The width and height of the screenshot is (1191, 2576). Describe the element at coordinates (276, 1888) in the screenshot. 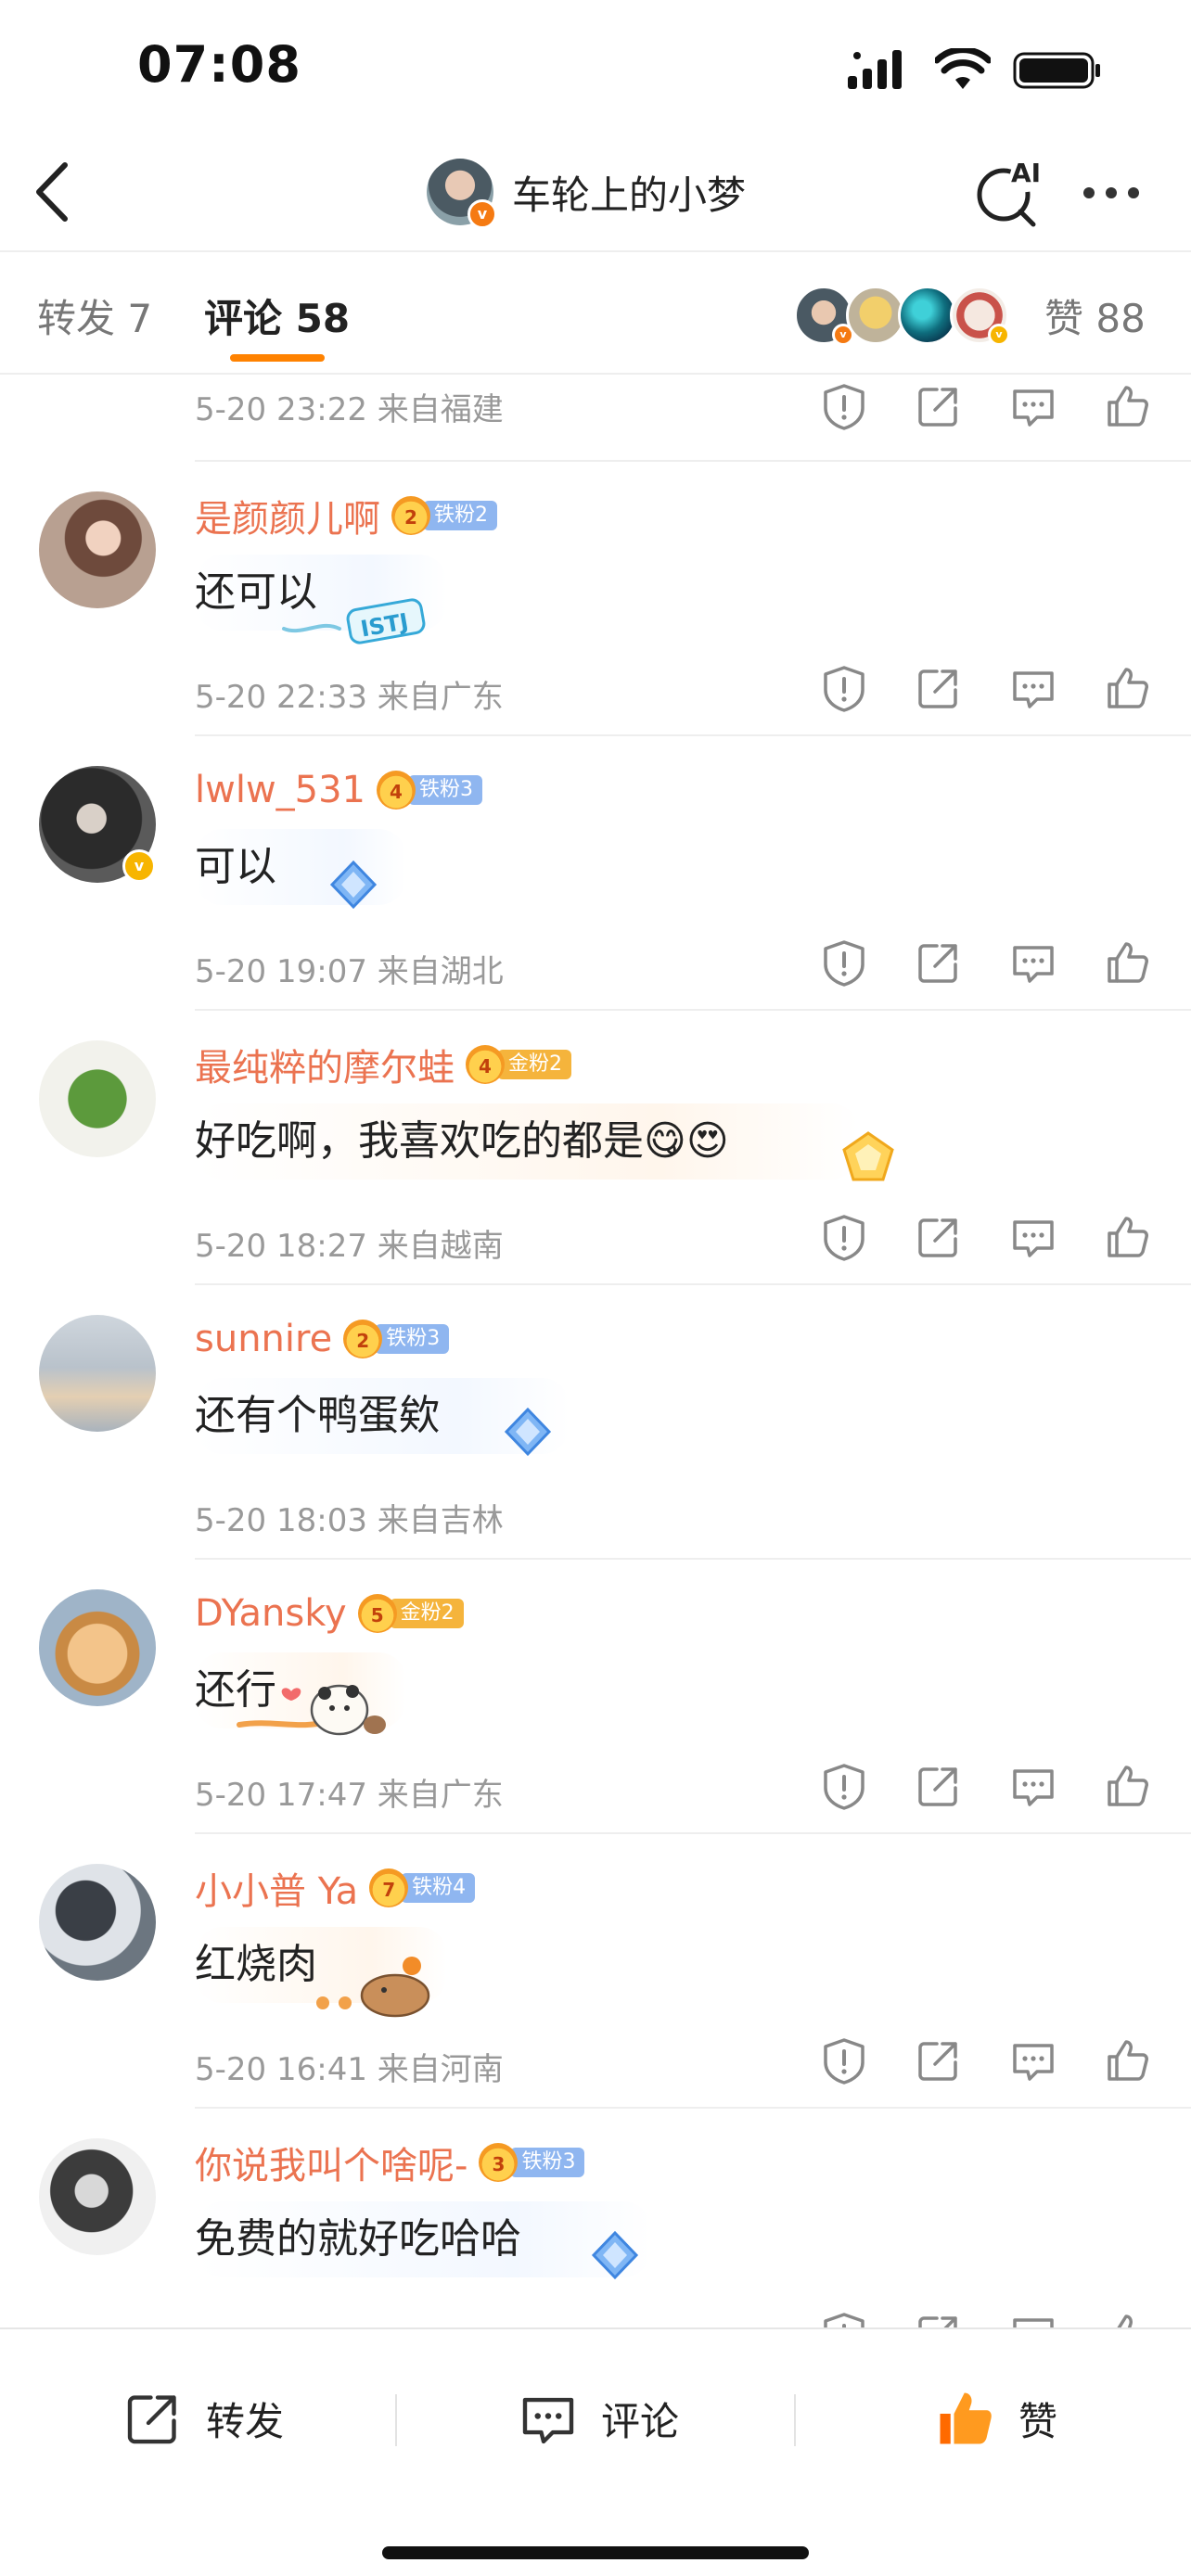

I see `commenter-name: 小小普 Ya` at that location.